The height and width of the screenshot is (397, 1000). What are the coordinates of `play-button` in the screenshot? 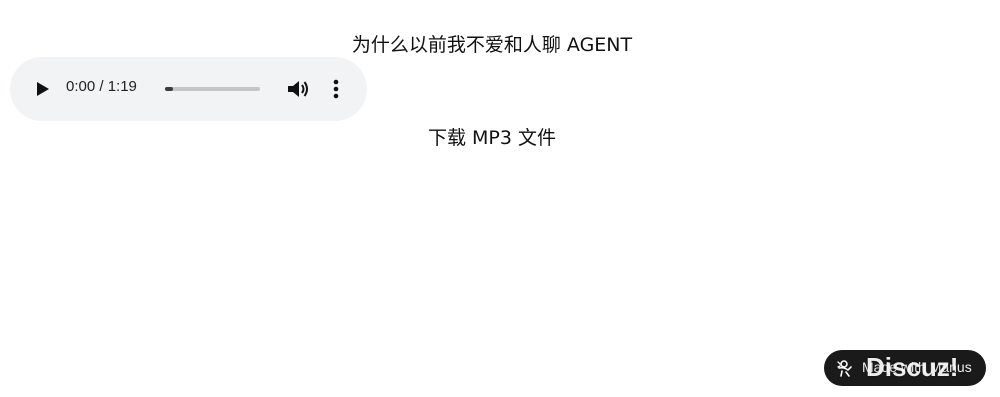 It's located at (42, 89).